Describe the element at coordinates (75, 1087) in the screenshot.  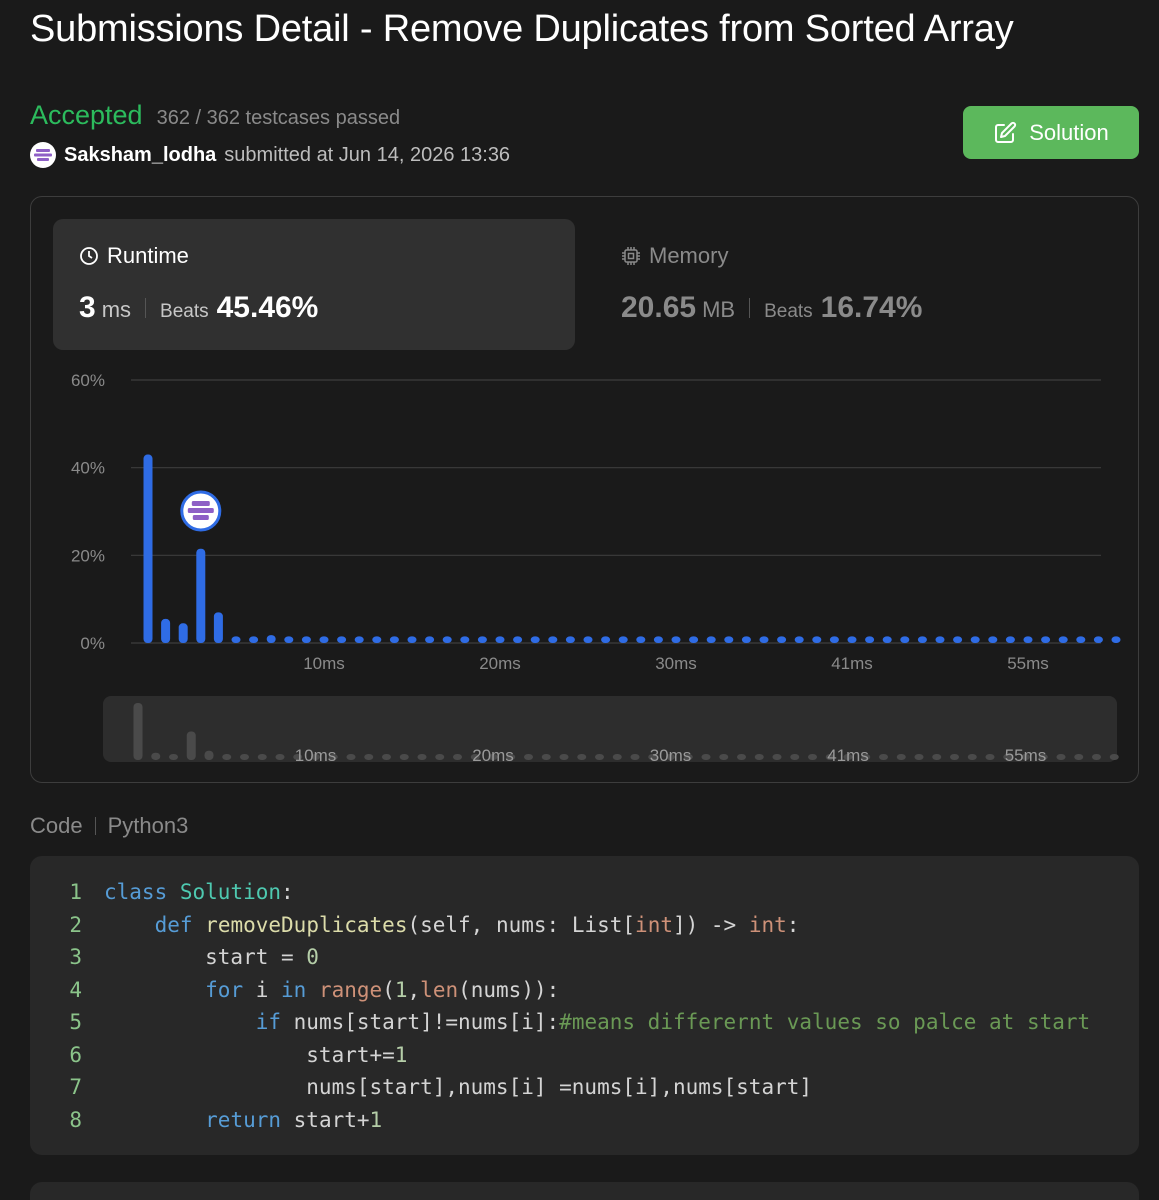
I see `line-number: 7` at that location.